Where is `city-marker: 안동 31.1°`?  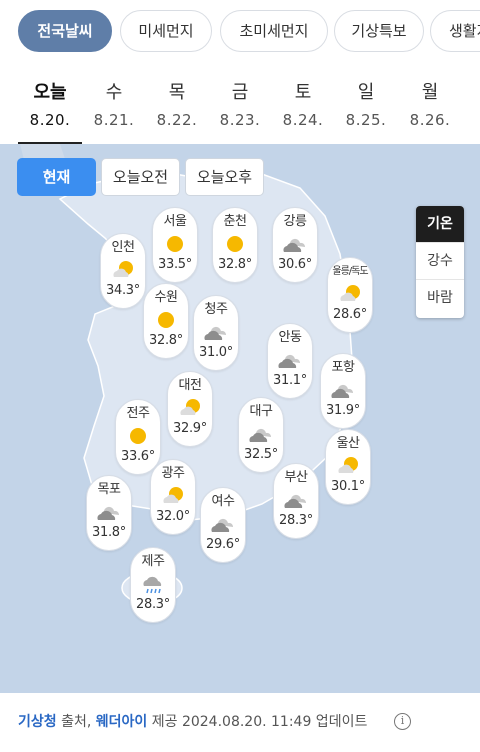
city-marker: 안동 31.1° is located at coordinates (290, 361).